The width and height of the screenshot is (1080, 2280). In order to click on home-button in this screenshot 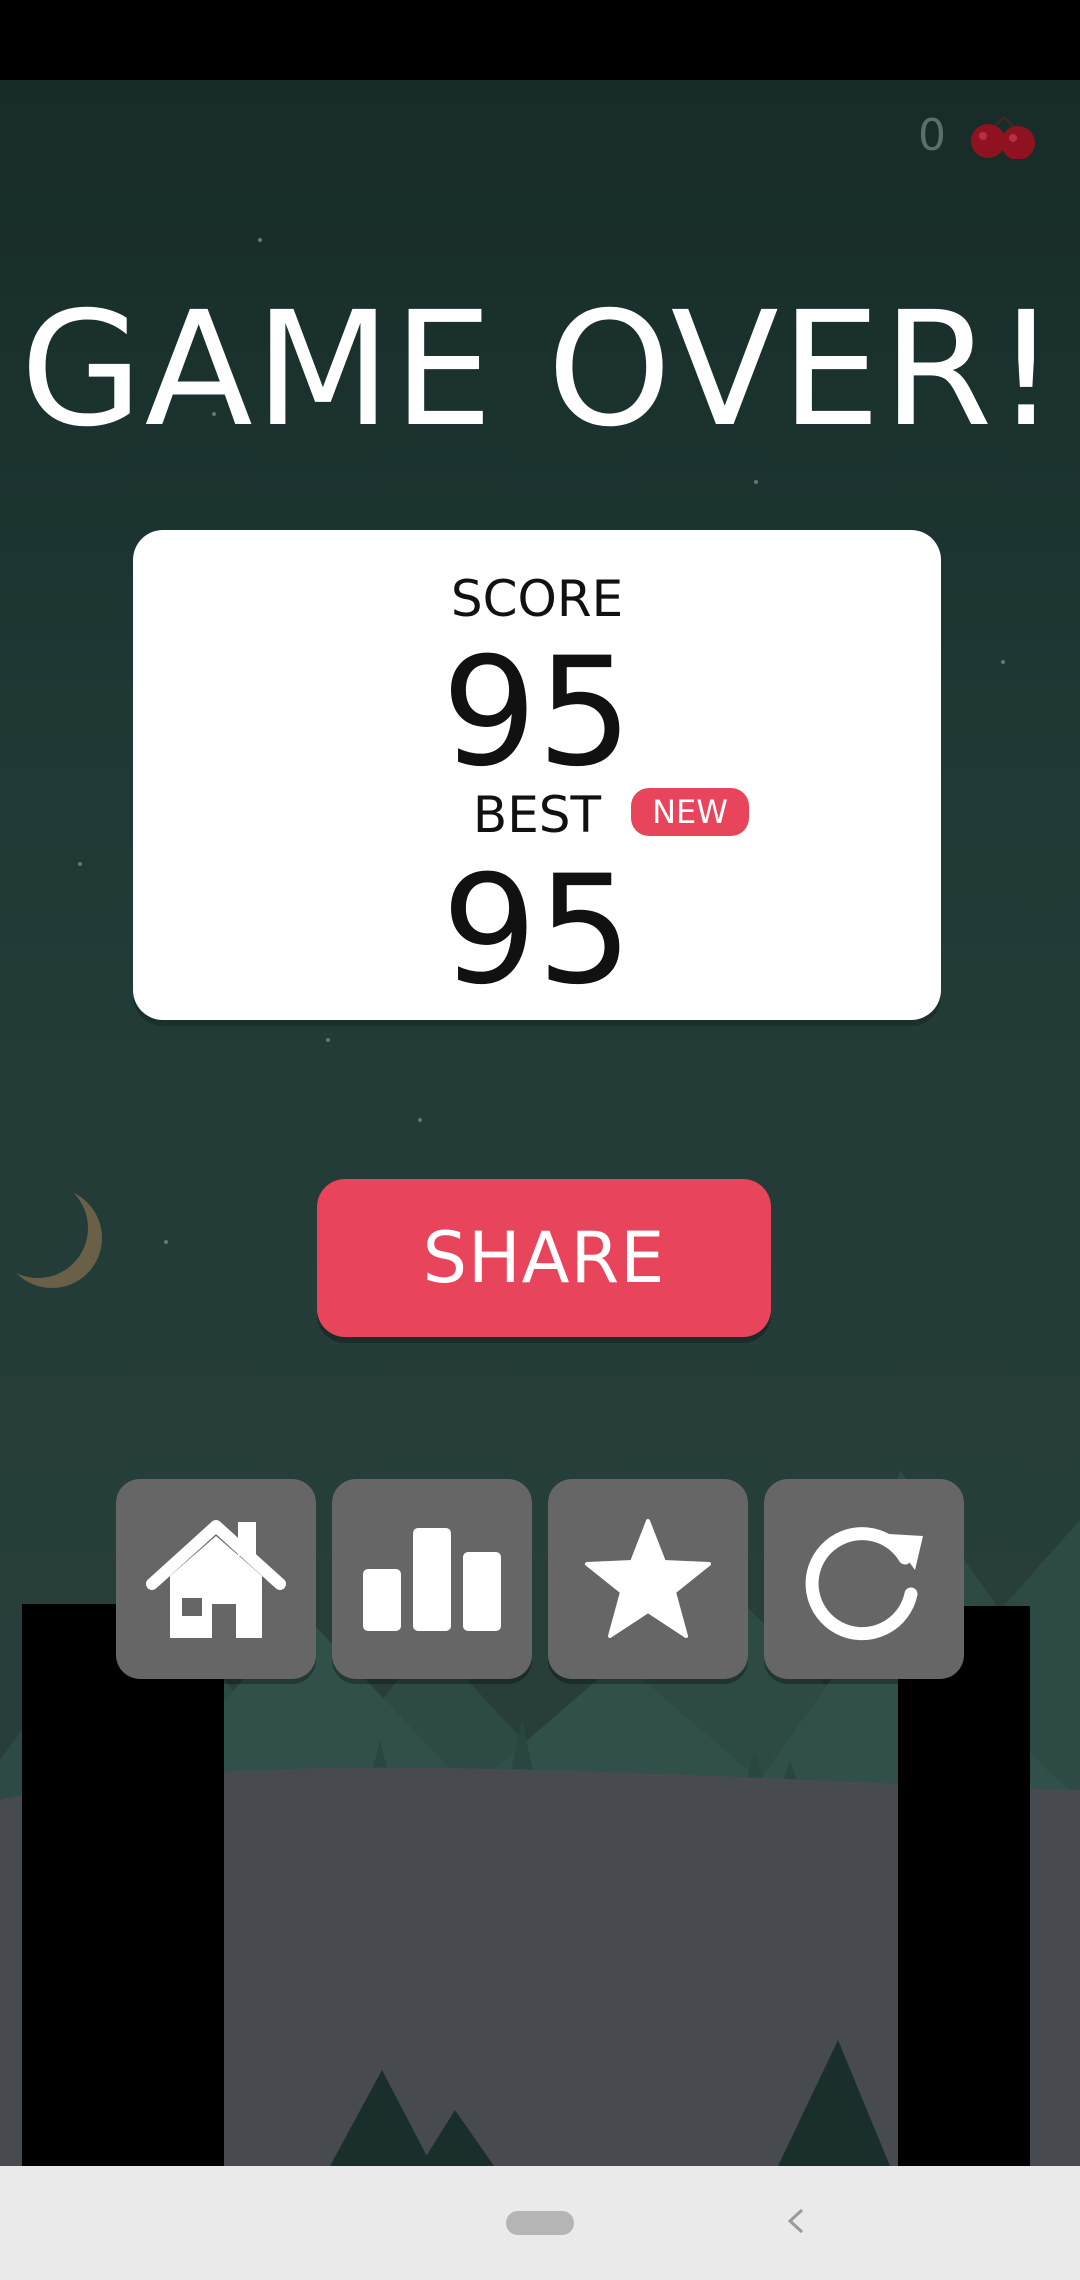, I will do `click(216, 1579)`.